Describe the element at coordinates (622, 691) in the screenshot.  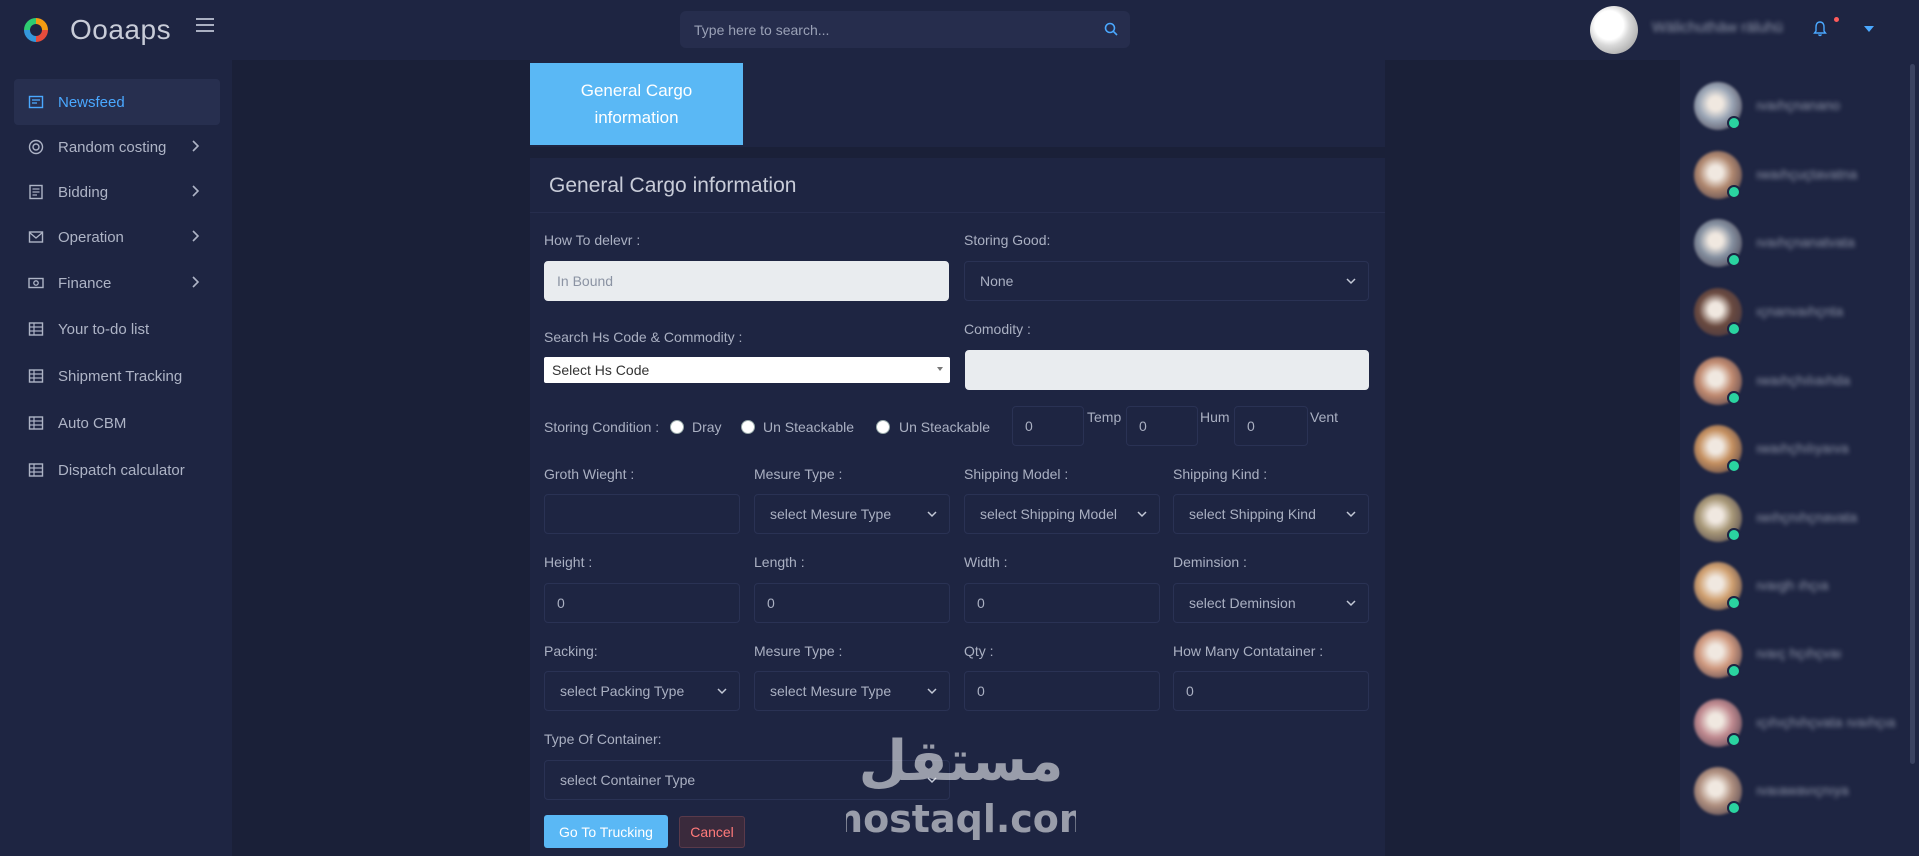
I see `packing-value: select Packing Type` at that location.